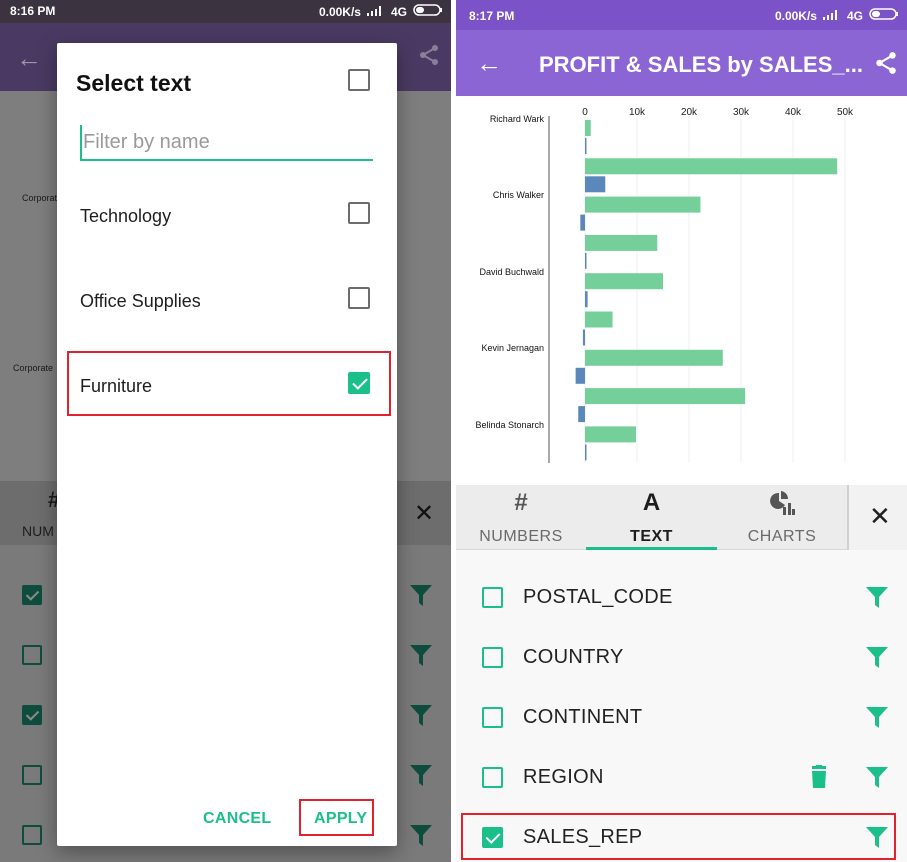  Describe the element at coordinates (359, 213) in the screenshot. I see `option-technology-checkbox` at that location.